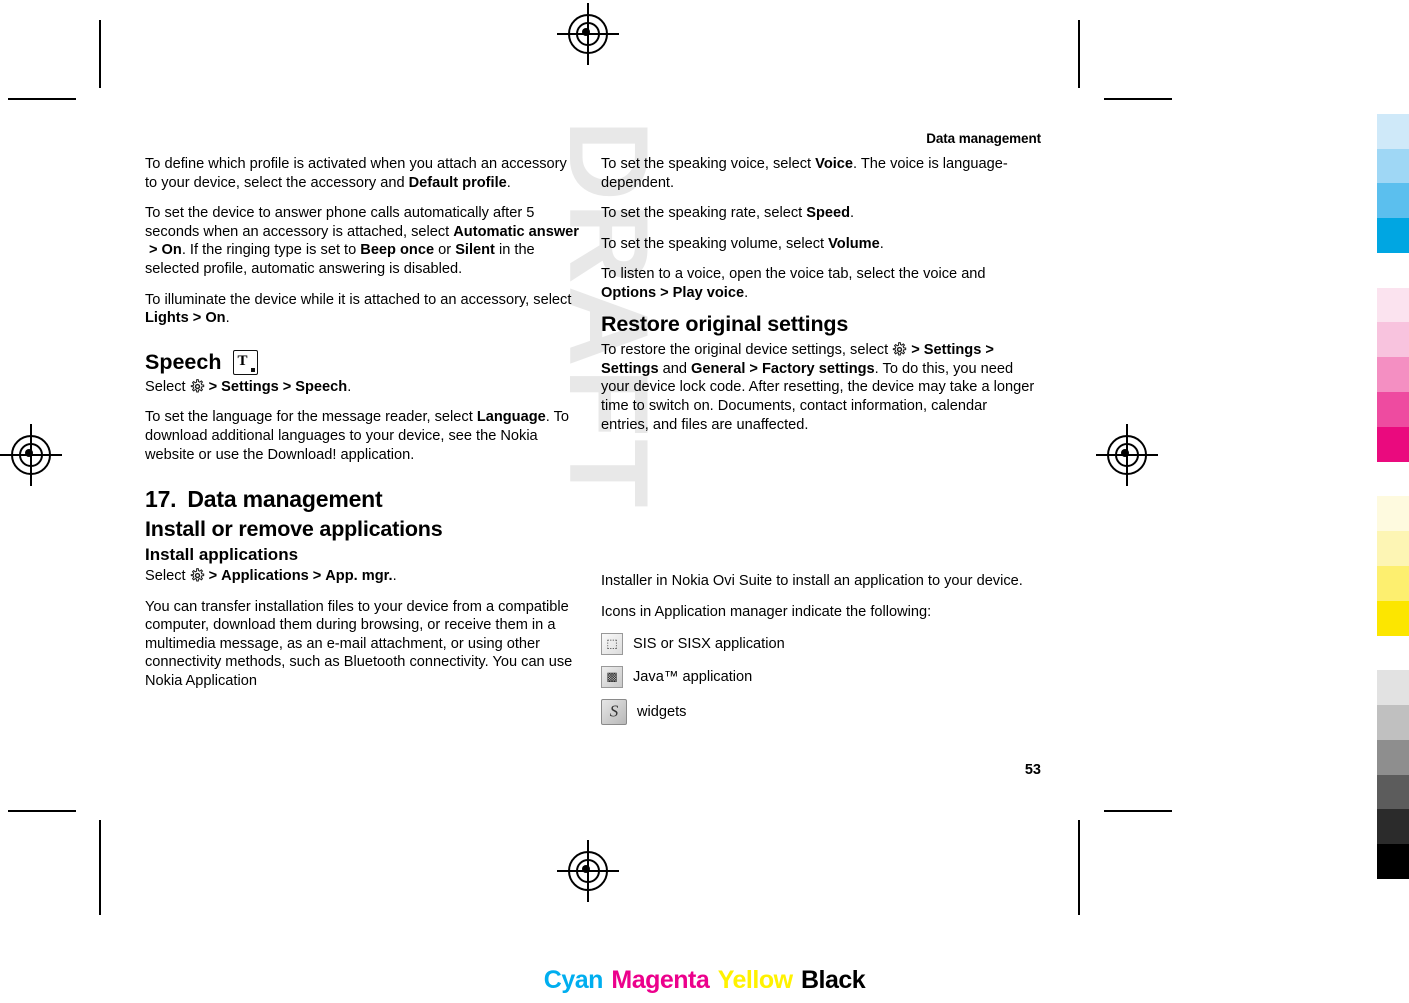  Describe the element at coordinates (833, 980) in the screenshot. I see `color-word-black: Black` at that location.